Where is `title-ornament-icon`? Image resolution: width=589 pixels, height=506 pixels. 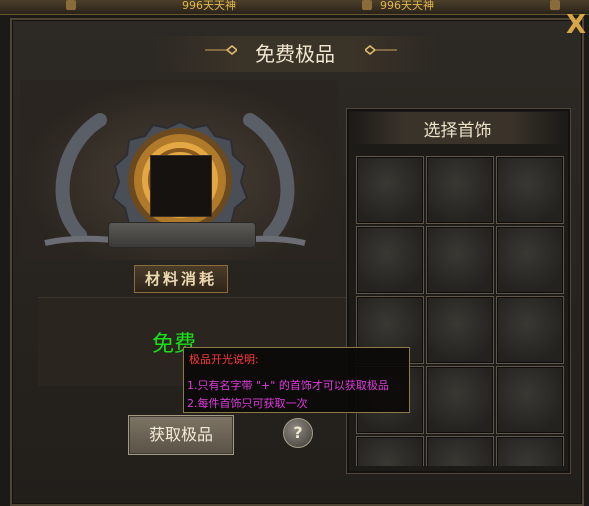
title-ornament-icon is located at coordinates (381, 50).